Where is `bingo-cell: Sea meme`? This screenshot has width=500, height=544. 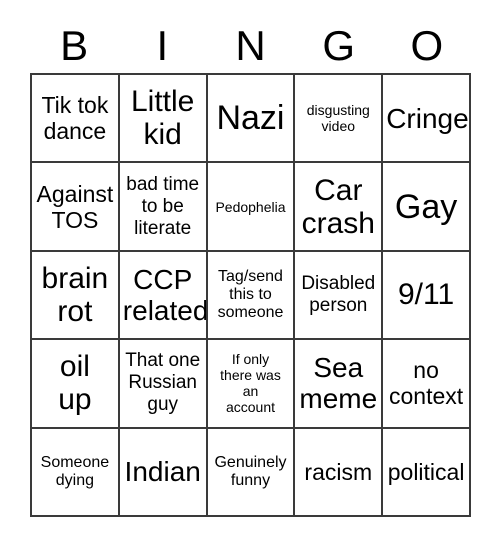 bingo-cell: Sea meme is located at coordinates (339, 384).